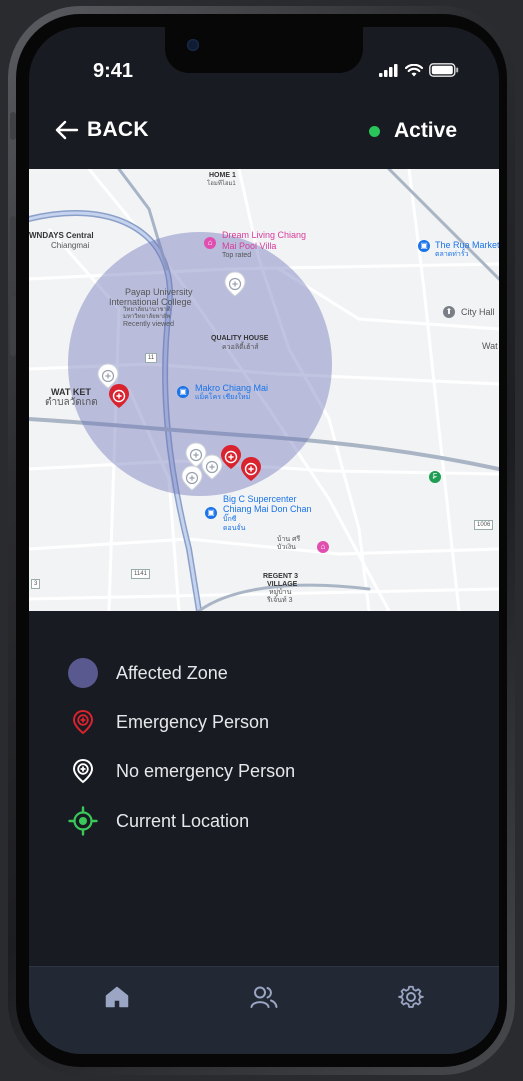 The width and height of the screenshot is (523, 1081). Describe the element at coordinates (183, 820) in the screenshot. I see `legend-label: Current Location` at that location.